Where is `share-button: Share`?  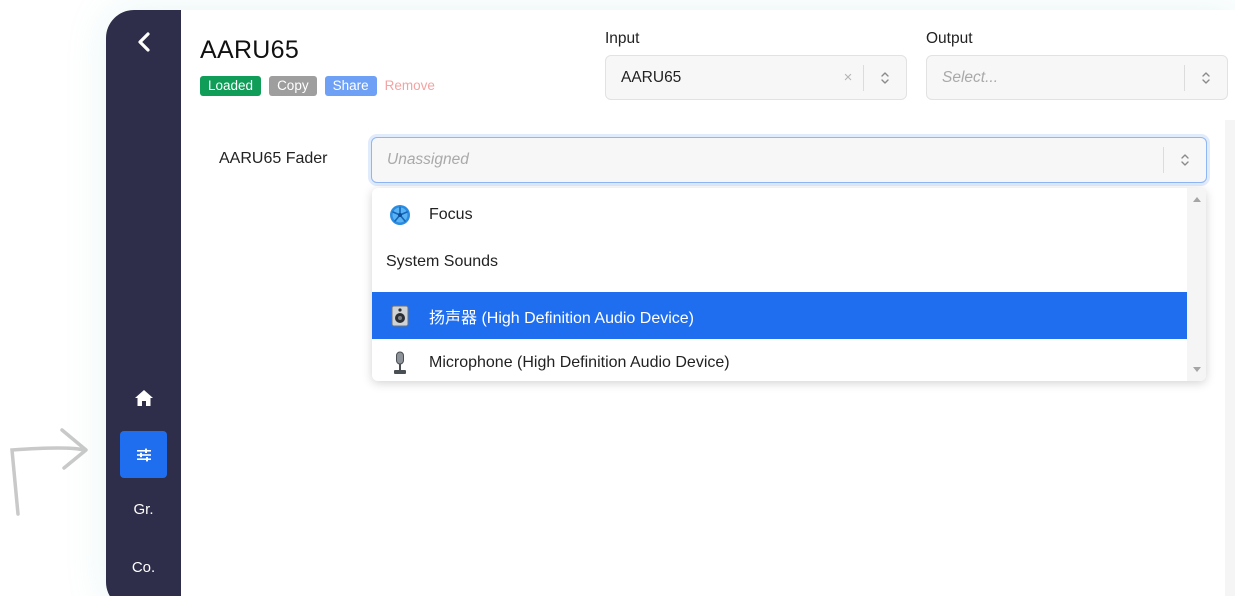 share-button: Share is located at coordinates (350, 86).